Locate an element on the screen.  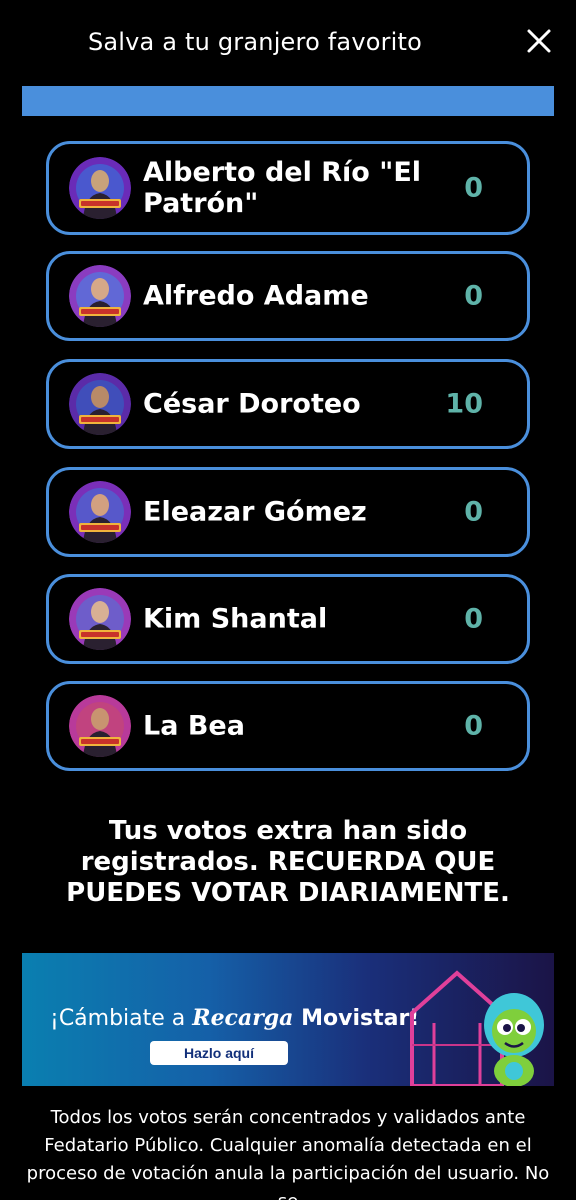
candidate-name: Eleazar Gómez is located at coordinates (255, 512).